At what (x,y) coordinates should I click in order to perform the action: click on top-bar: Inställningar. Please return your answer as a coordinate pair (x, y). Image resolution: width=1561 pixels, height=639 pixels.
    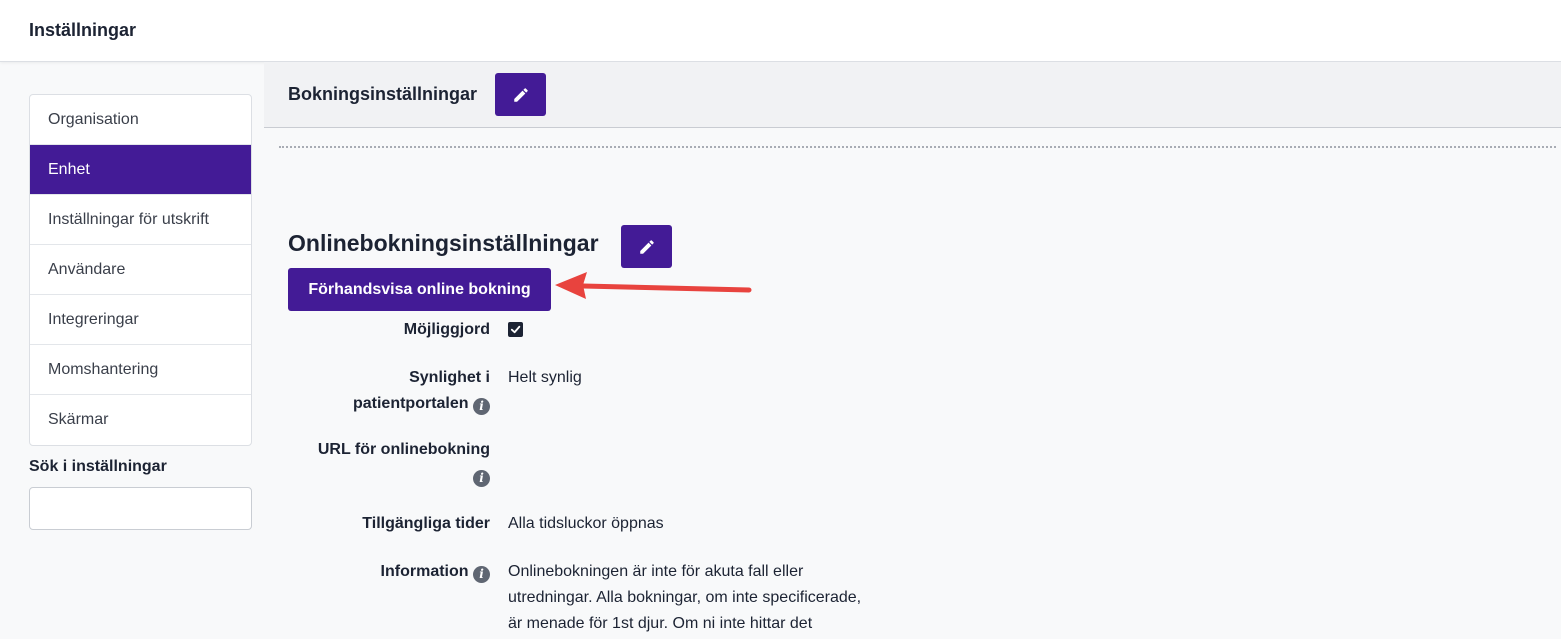
    Looking at the image, I should click on (780, 31).